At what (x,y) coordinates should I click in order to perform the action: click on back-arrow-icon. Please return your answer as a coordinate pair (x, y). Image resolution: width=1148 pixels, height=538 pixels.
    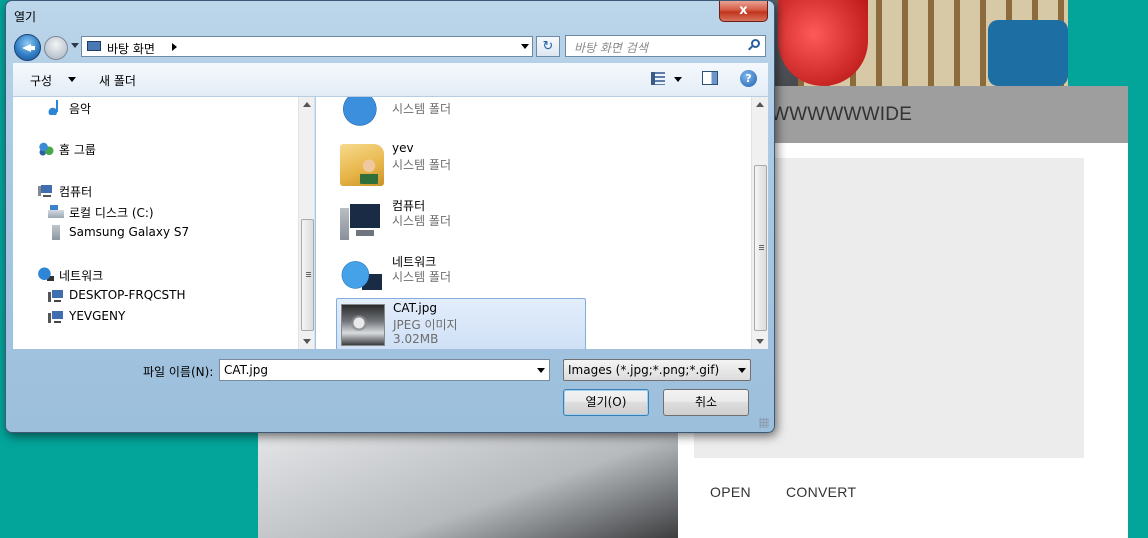
    Looking at the image, I should click on (27, 47).